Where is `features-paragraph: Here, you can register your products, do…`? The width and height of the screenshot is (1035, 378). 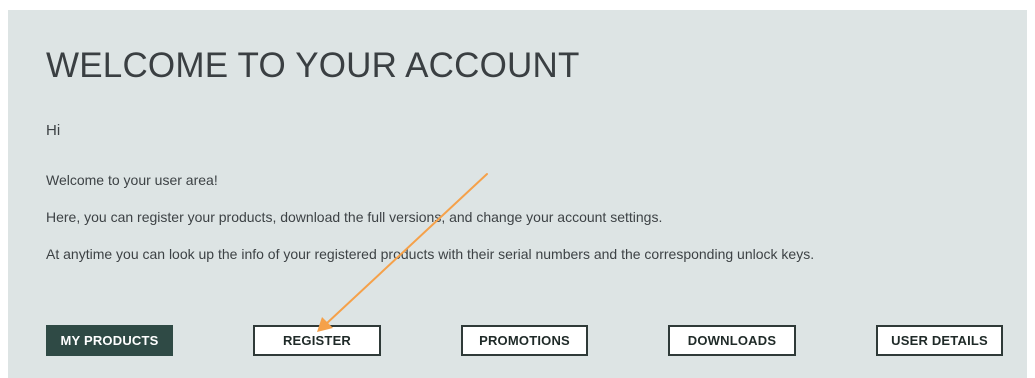
features-paragraph: Here, you can register your products, do… is located at coordinates (354, 217).